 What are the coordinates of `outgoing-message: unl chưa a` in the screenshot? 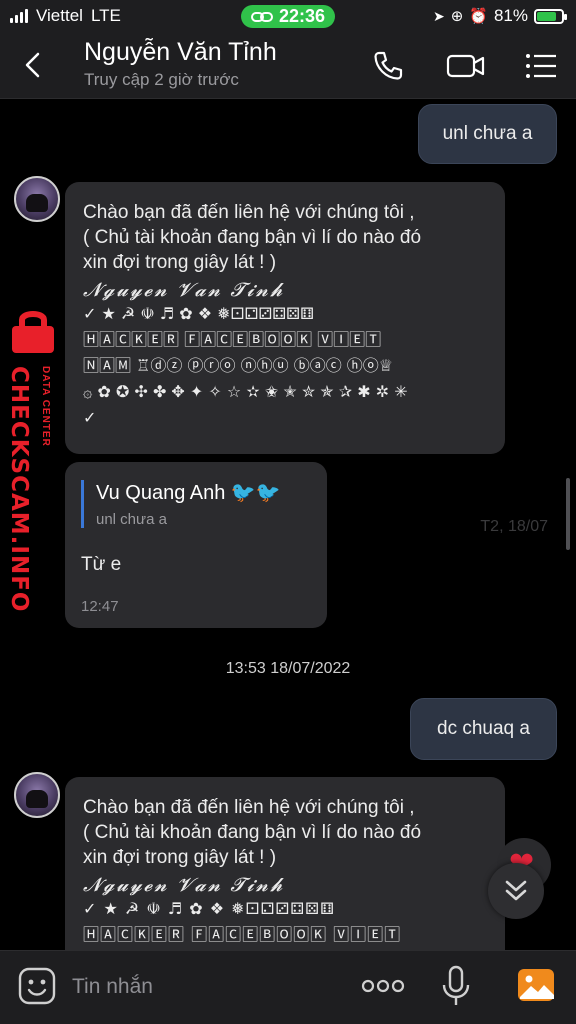 It's located at (487, 134).